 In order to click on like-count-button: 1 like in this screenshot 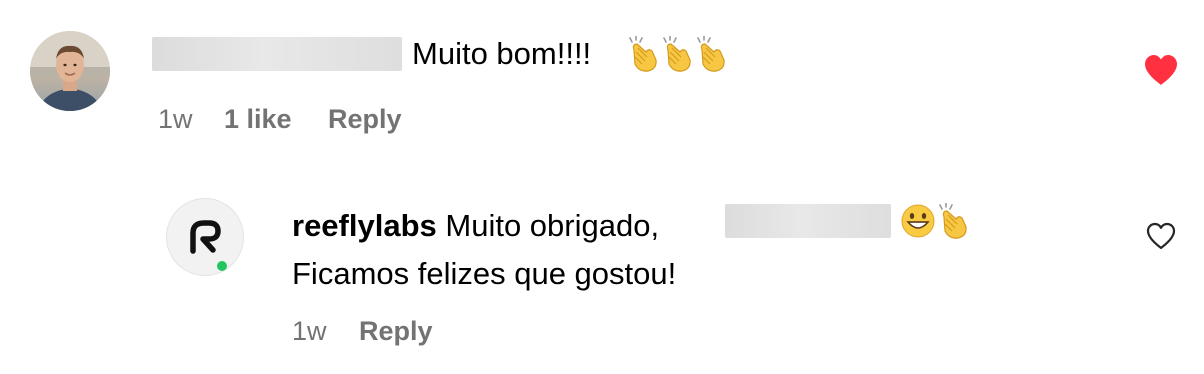, I will do `click(258, 119)`.